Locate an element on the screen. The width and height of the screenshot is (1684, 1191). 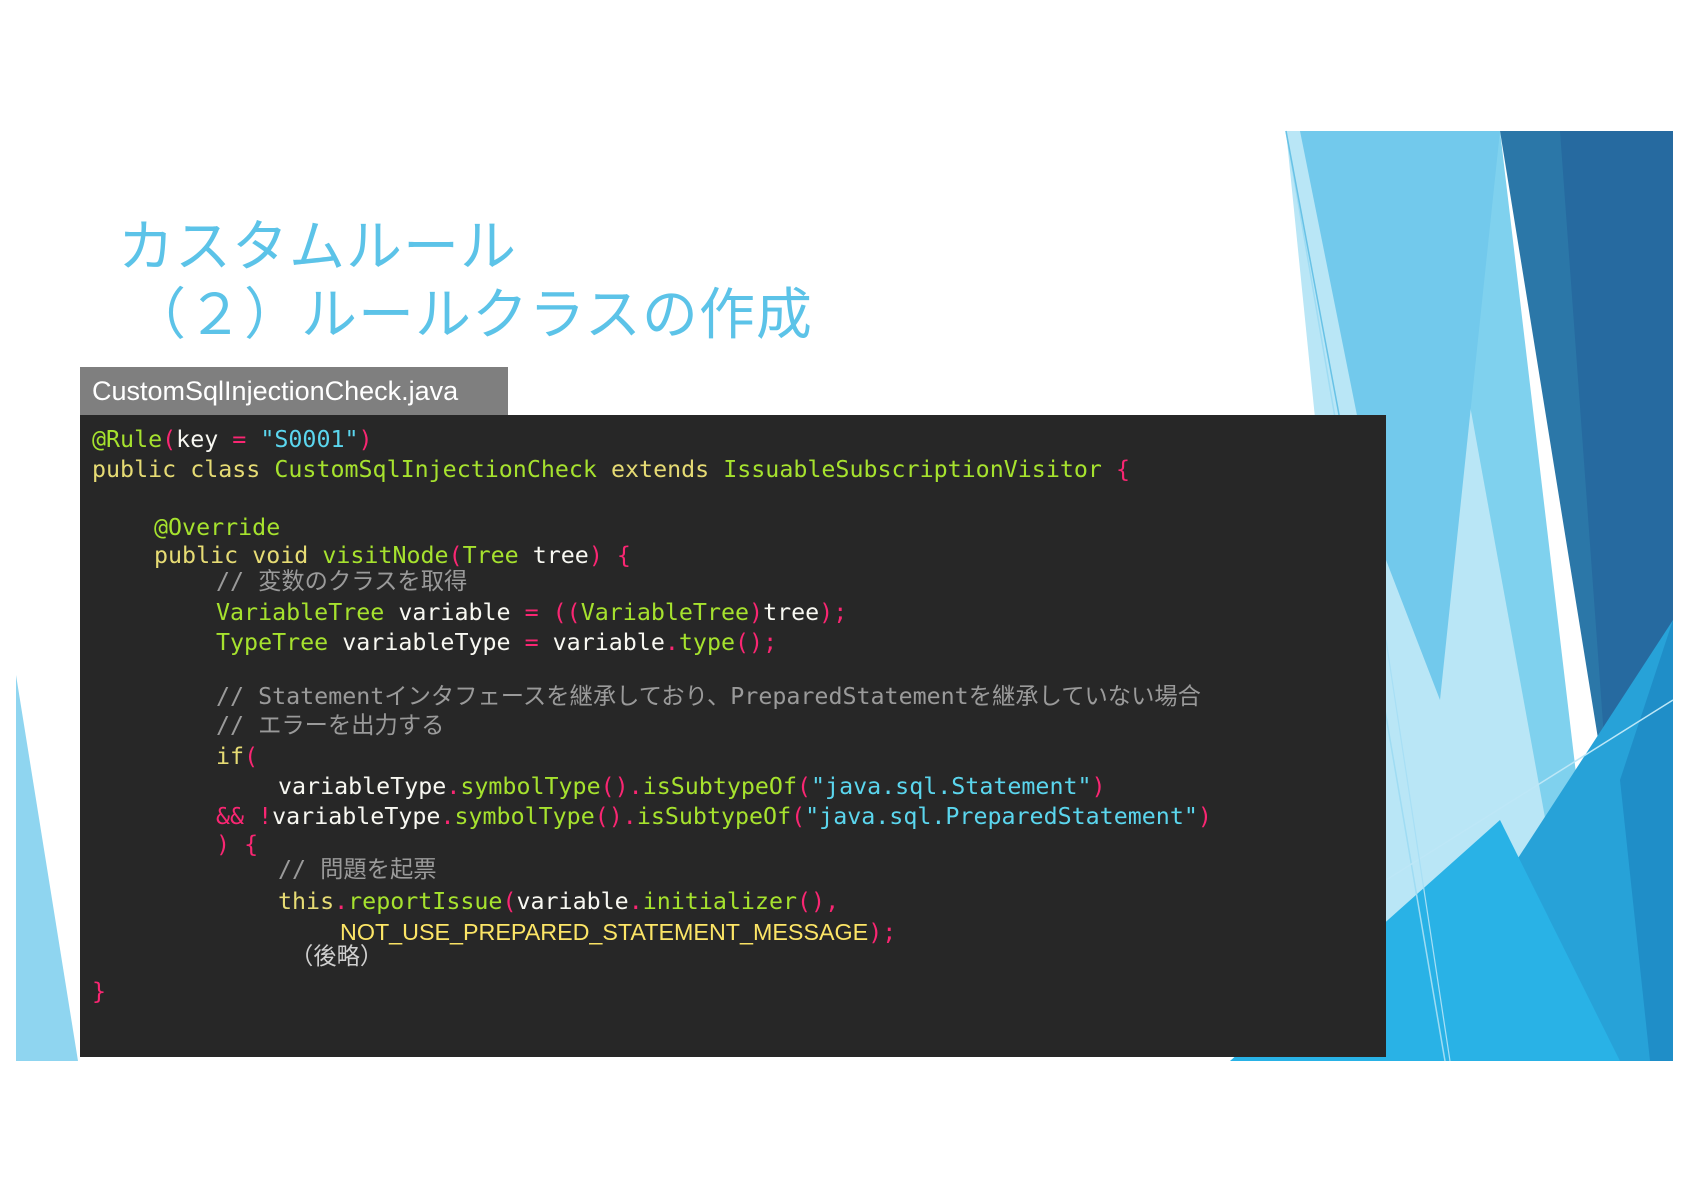
report-issue-method: reportIssue is located at coordinates (425, 901).